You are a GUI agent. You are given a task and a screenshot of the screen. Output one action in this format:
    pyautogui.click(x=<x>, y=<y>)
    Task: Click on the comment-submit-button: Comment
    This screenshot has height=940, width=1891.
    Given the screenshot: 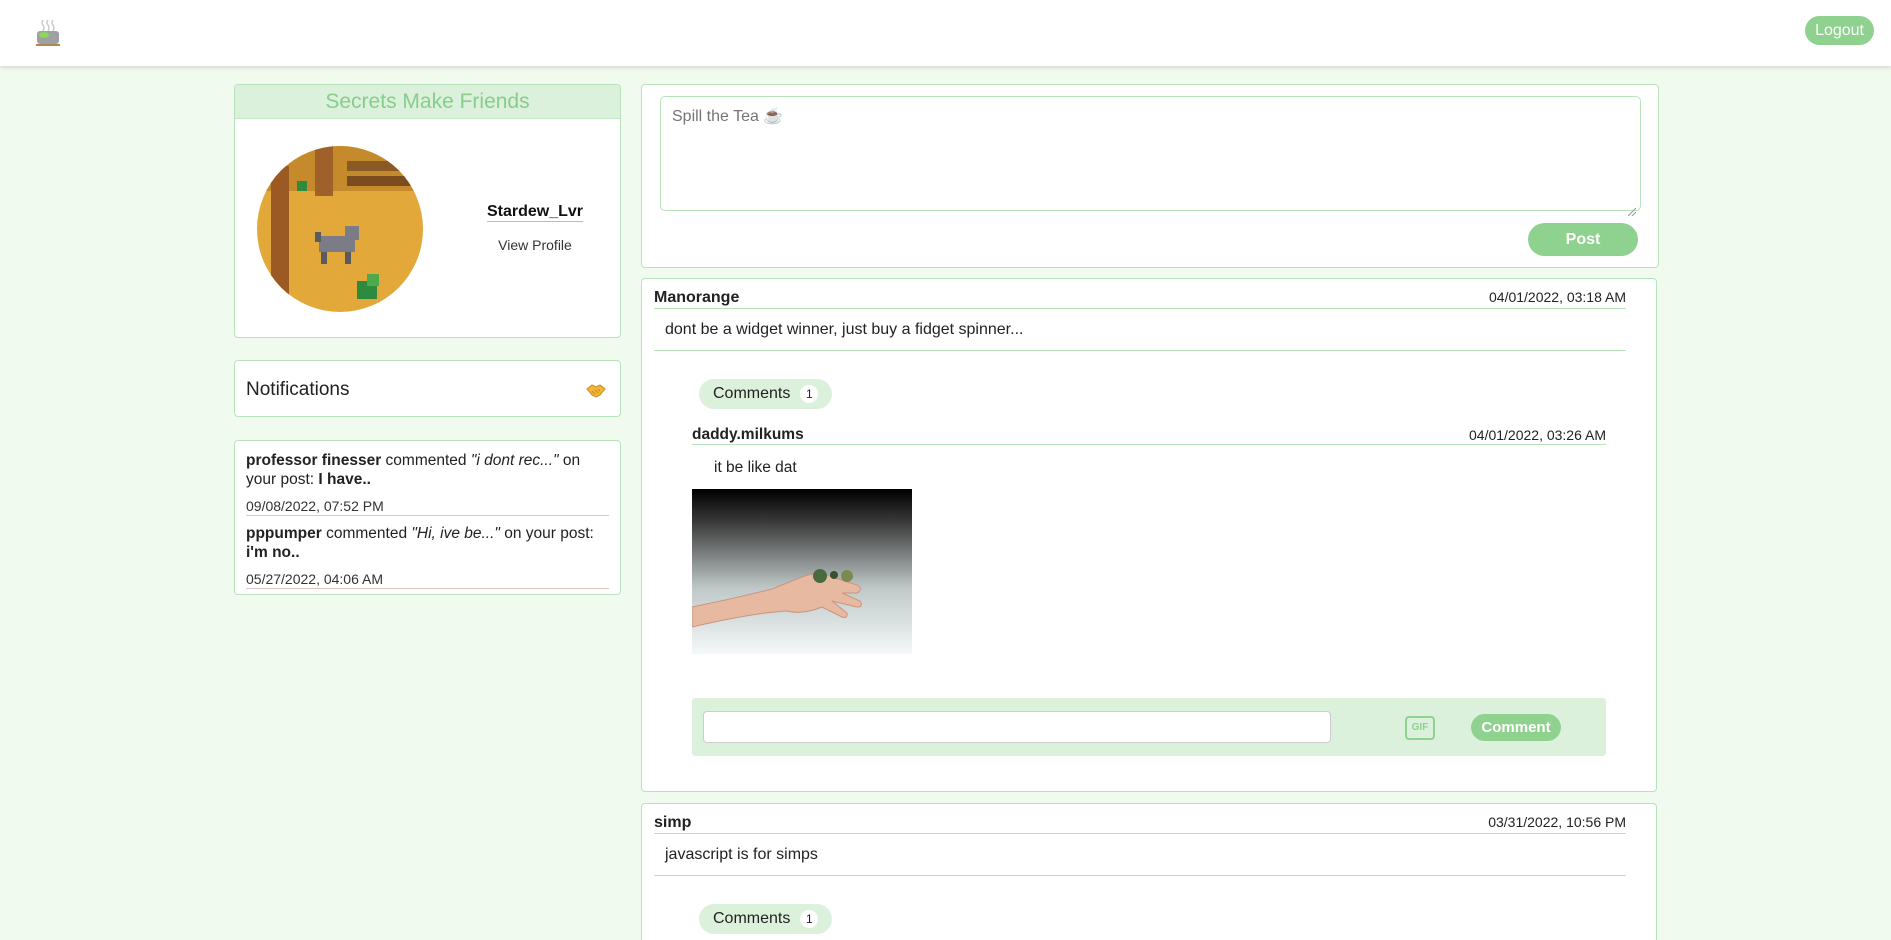 What is the action you would take?
    pyautogui.click(x=1516, y=727)
    